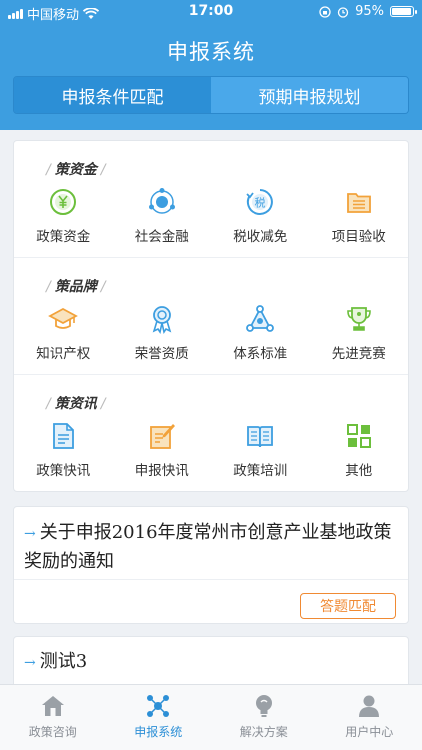 The height and width of the screenshot is (750, 422). Describe the element at coordinates (75, 170) in the screenshot. I see `section-title: 策资金` at that location.